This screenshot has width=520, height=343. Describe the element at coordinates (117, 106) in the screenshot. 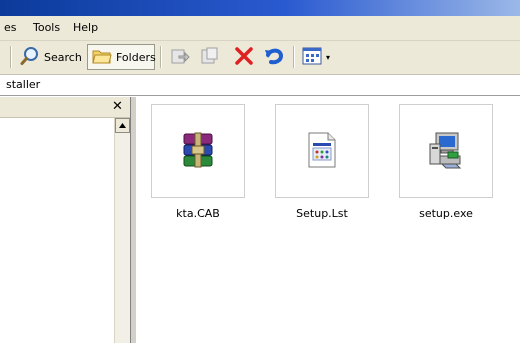

I see `close-pane-icon: ✕` at that location.